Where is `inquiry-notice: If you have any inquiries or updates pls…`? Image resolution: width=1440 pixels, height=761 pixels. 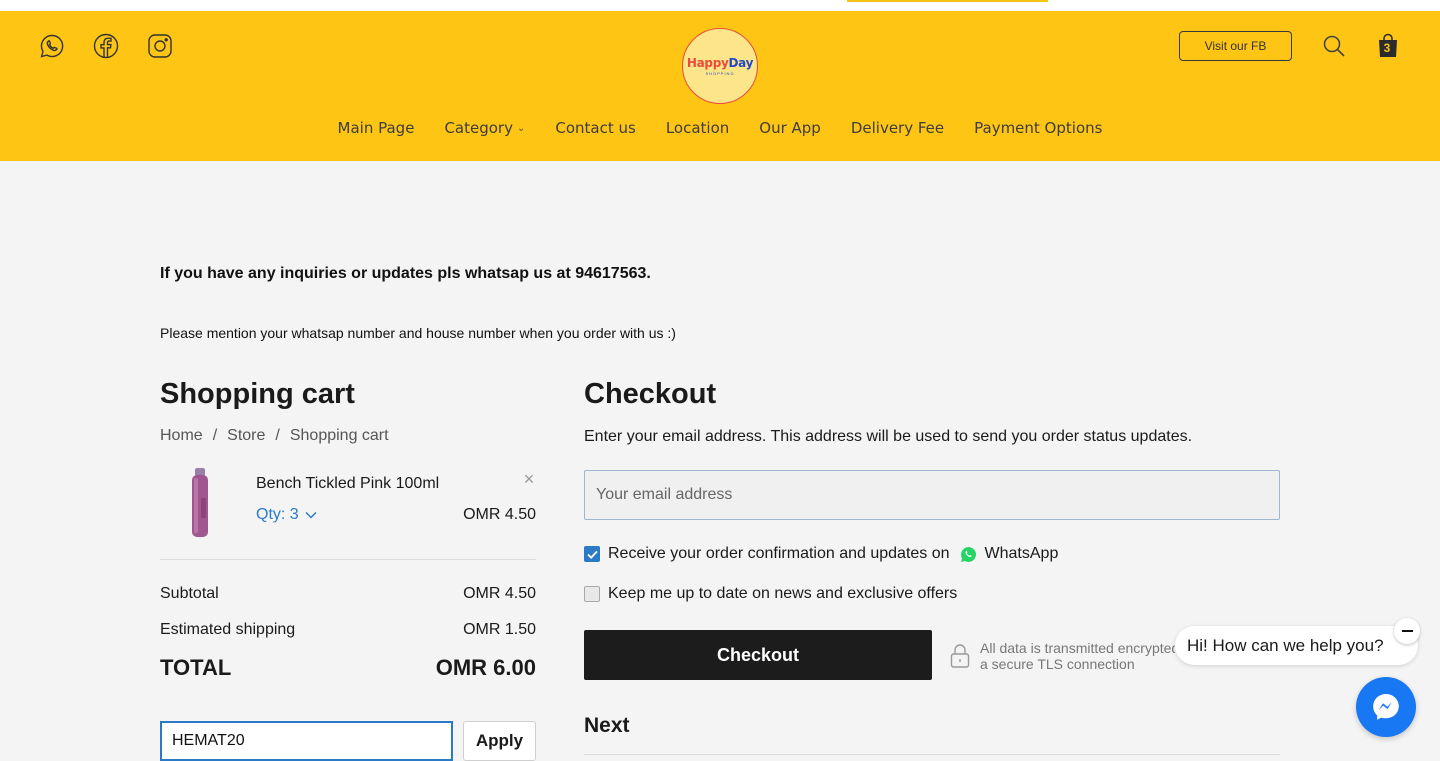 inquiry-notice: If you have any inquiries or updates pls… is located at coordinates (405, 273).